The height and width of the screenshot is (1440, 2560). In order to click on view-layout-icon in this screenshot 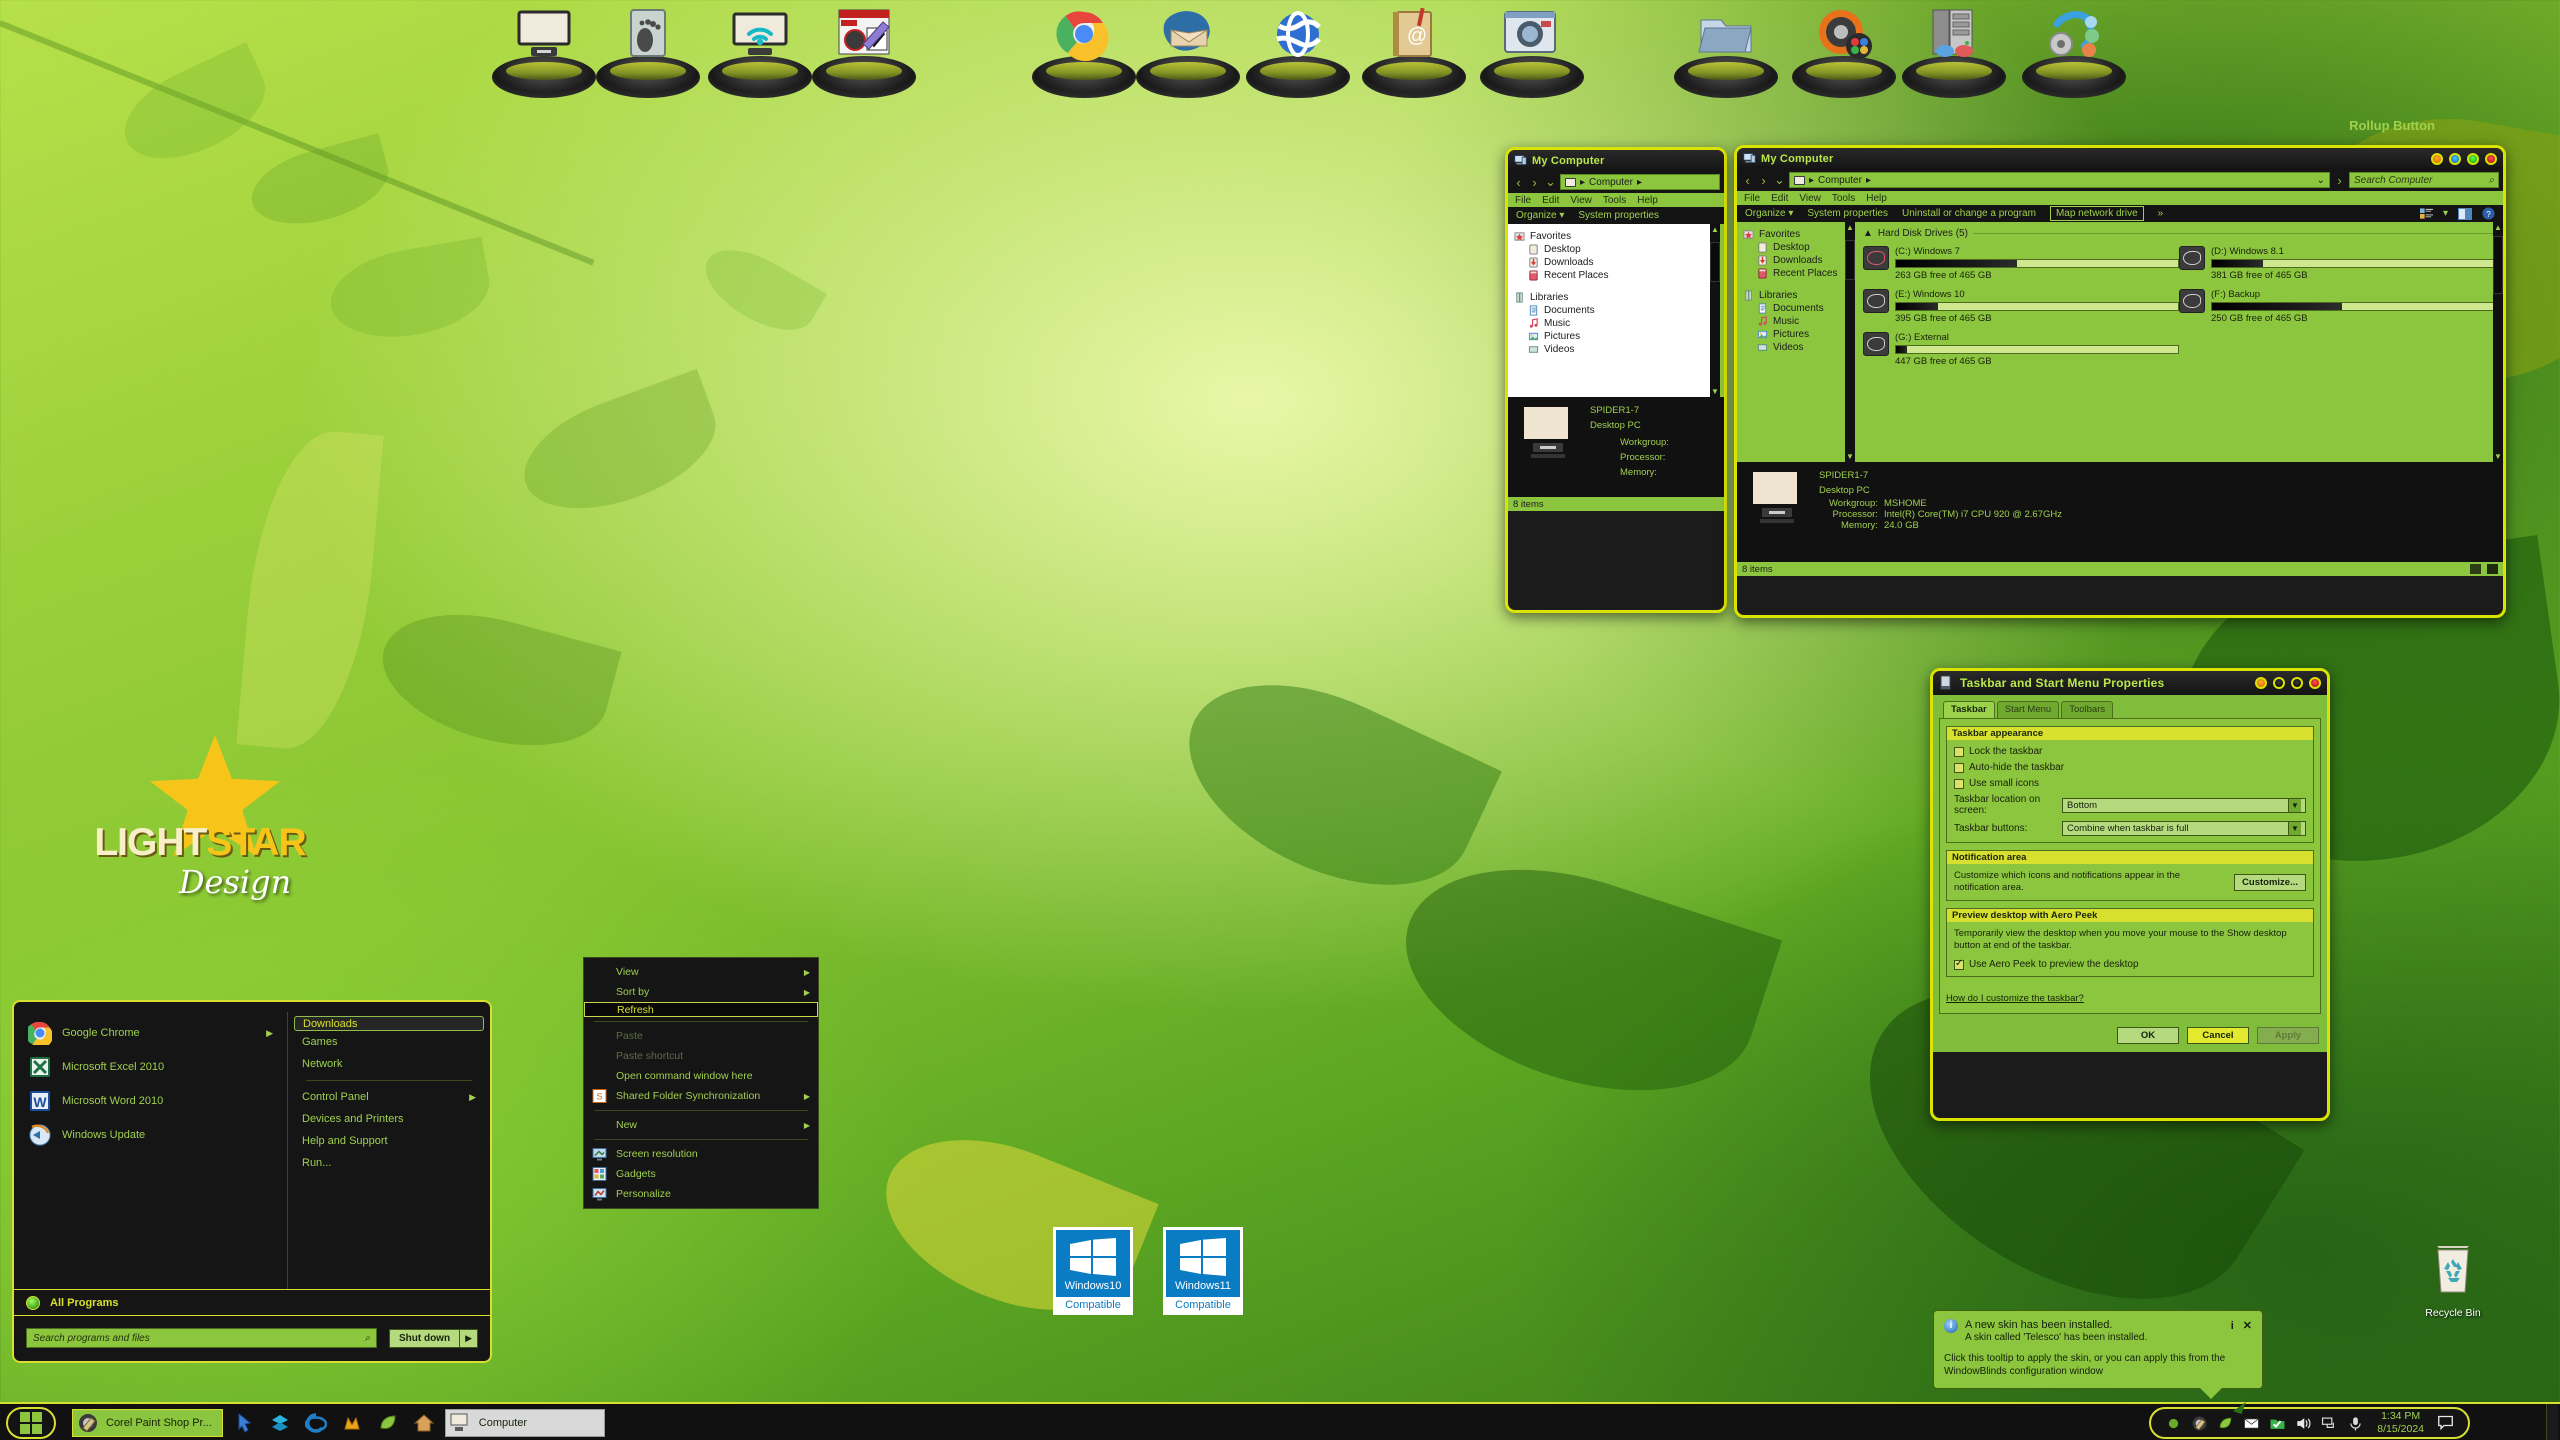, I will do `click(2426, 213)`.